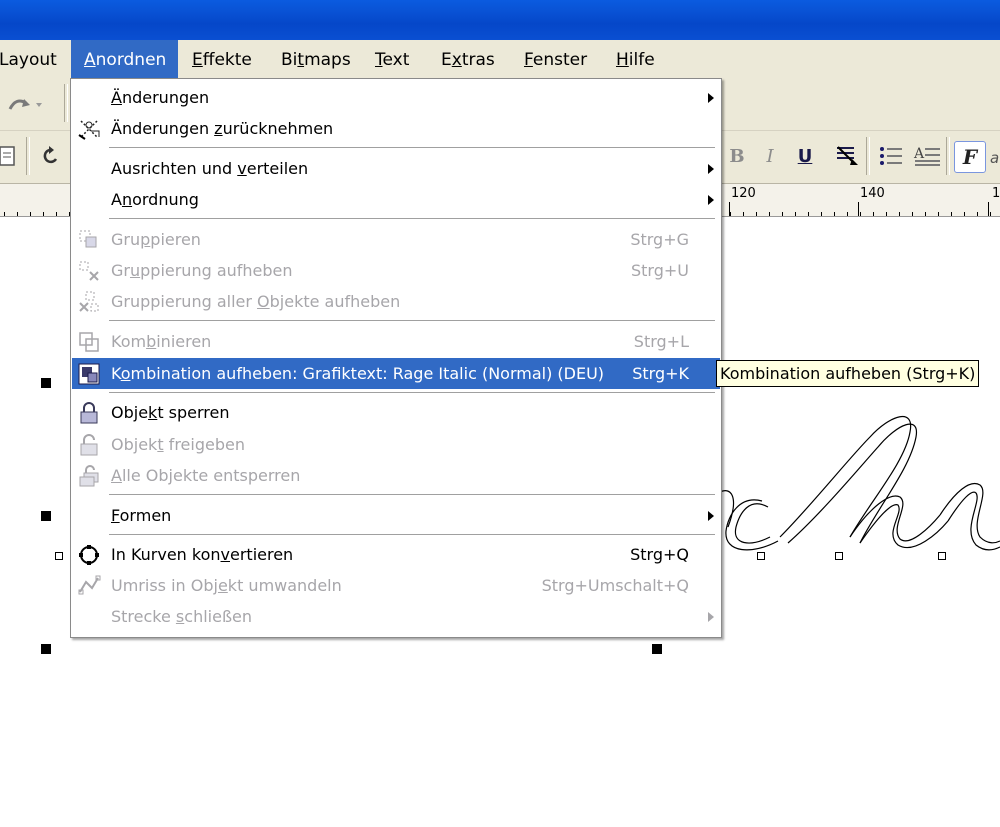 The height and width of the screenshot is (827, 1000). I want to click on strikethrough-icon, so click(847, 156).